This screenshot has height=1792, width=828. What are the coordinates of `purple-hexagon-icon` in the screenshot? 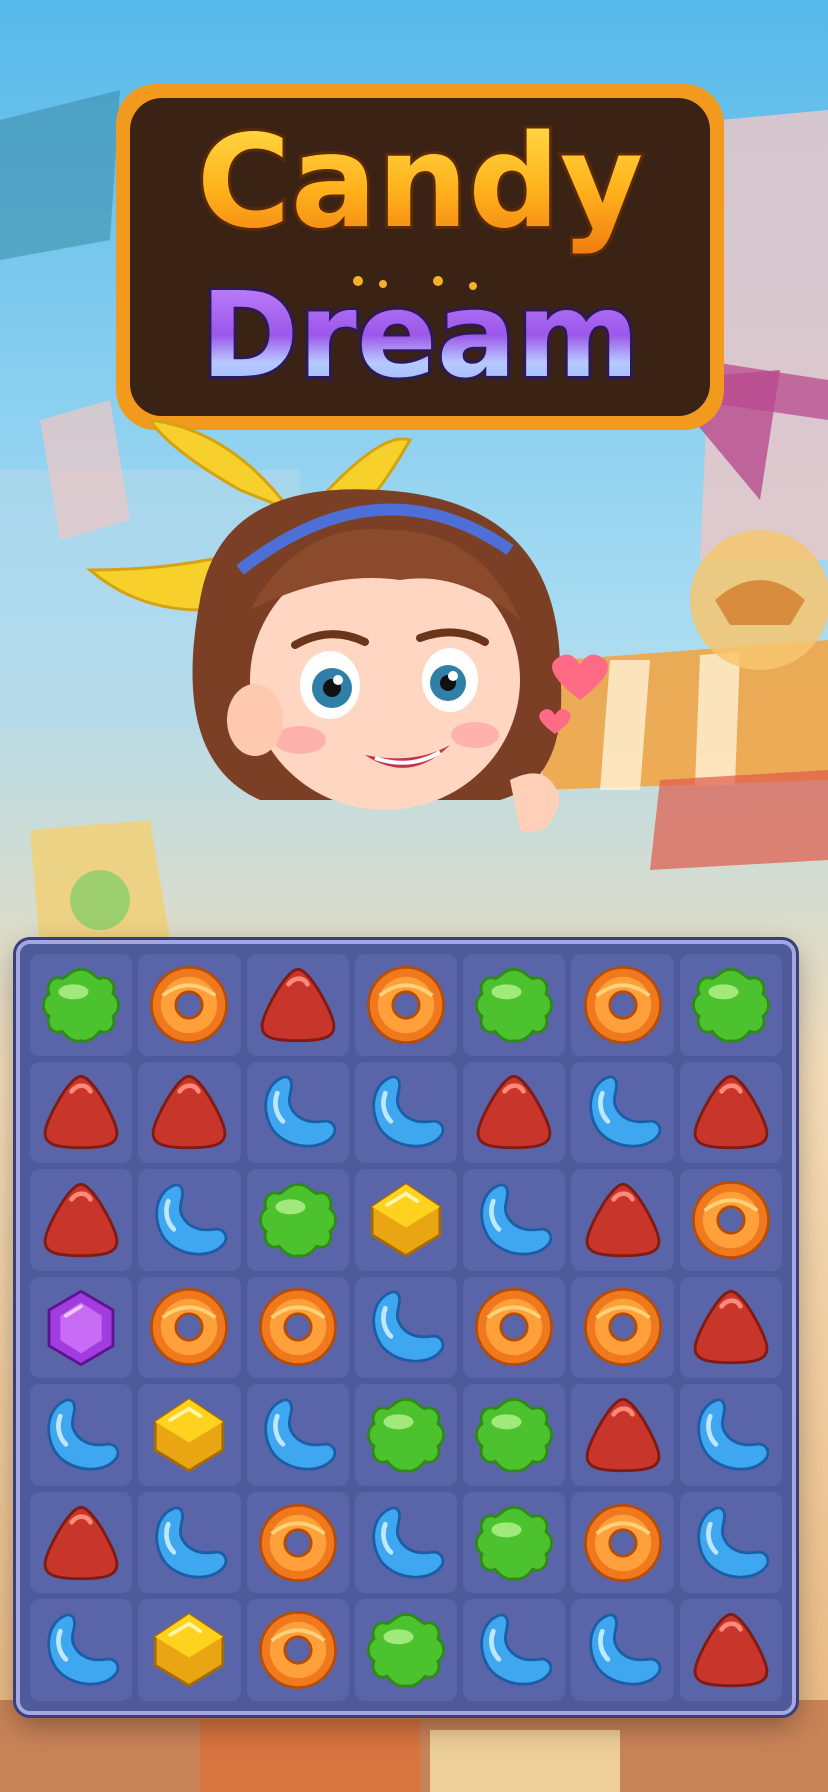 It's located at (81, 1327).